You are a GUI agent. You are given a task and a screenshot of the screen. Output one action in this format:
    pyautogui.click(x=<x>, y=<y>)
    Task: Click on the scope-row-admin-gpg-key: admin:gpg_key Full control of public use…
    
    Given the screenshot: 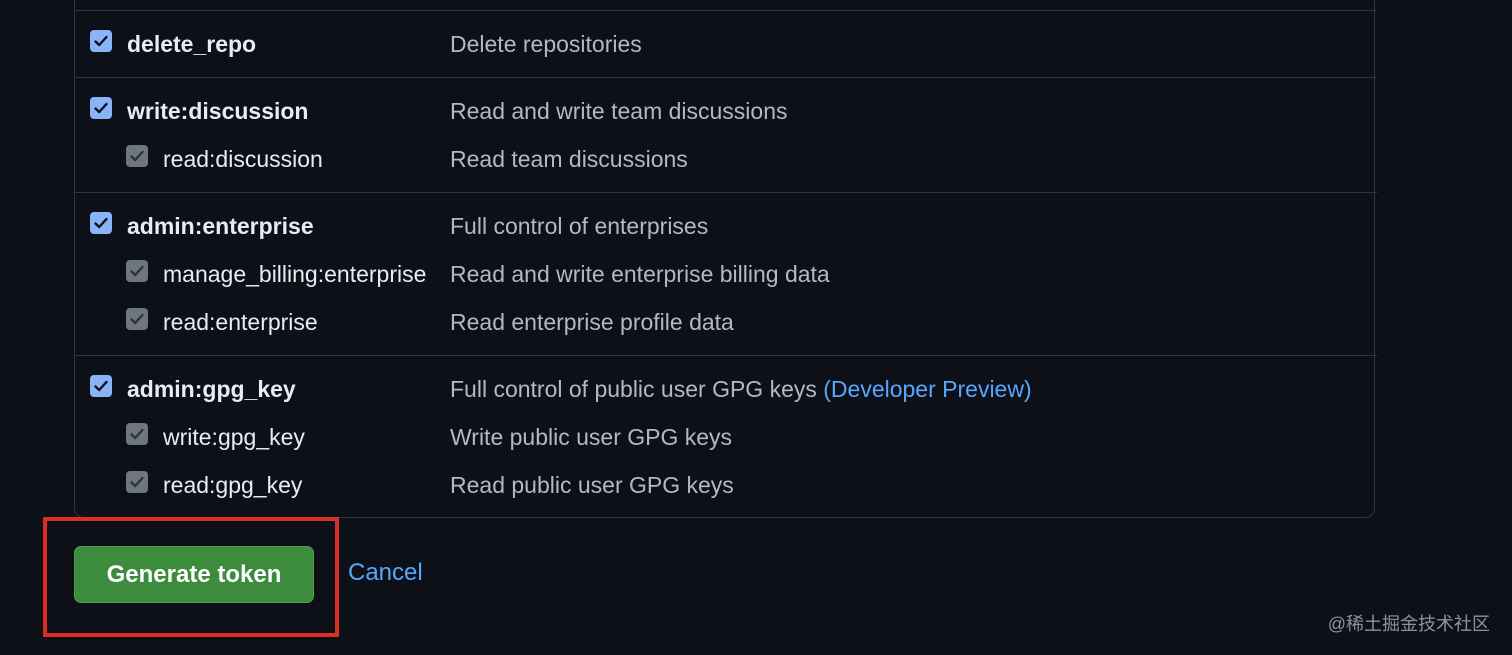 What is the action you would take?
    pyautogui.click(x=756, y=389)
    